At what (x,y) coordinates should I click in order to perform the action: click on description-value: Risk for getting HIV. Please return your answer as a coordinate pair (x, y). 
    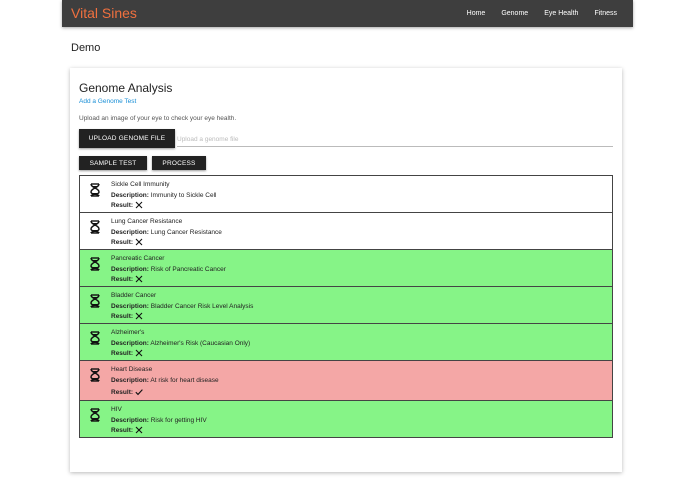
    Looking at the image, I should click on (178, 420).